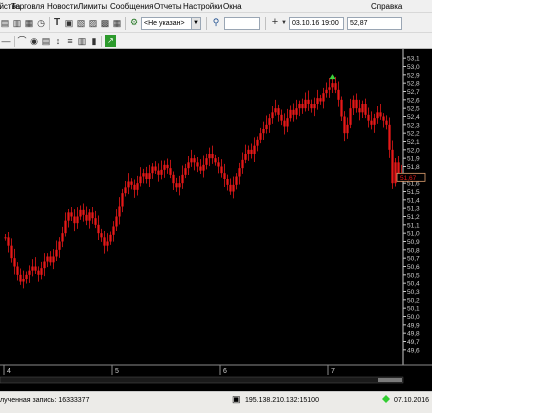  I want to click on price-tick-label: 52,6, so click(413, 100).